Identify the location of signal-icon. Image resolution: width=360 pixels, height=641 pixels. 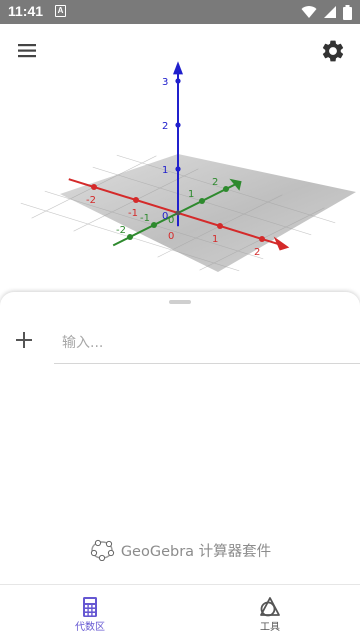
(330, 12).